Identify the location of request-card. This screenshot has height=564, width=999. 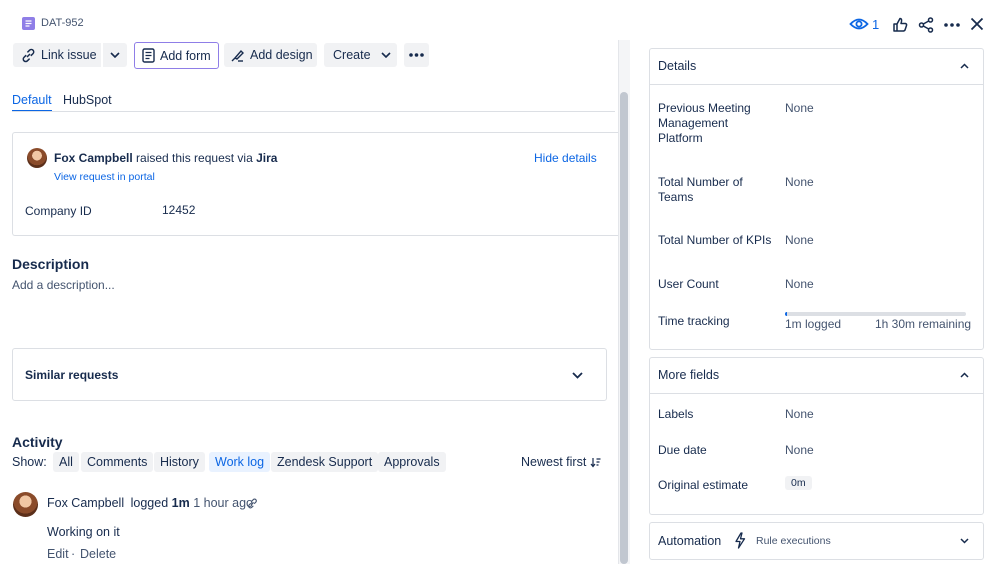
(315, 184).